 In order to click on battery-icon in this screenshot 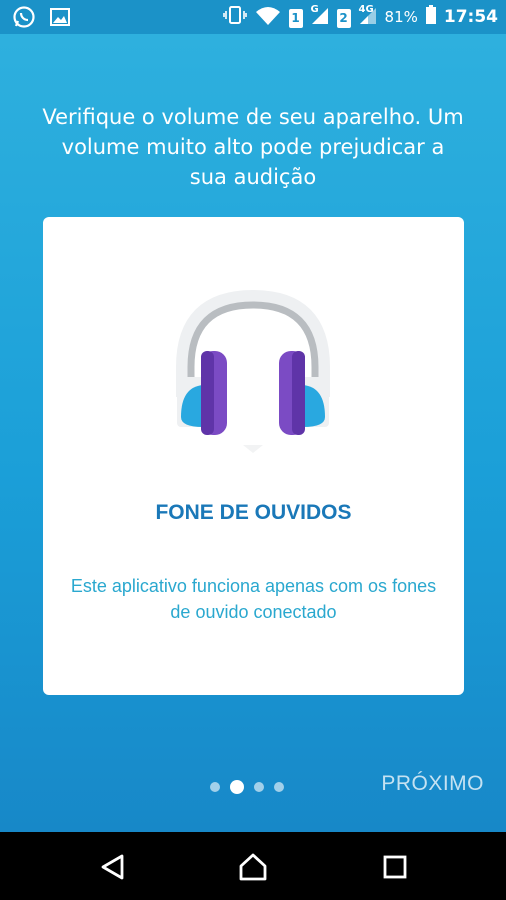, I will do `click(431, 17)`.